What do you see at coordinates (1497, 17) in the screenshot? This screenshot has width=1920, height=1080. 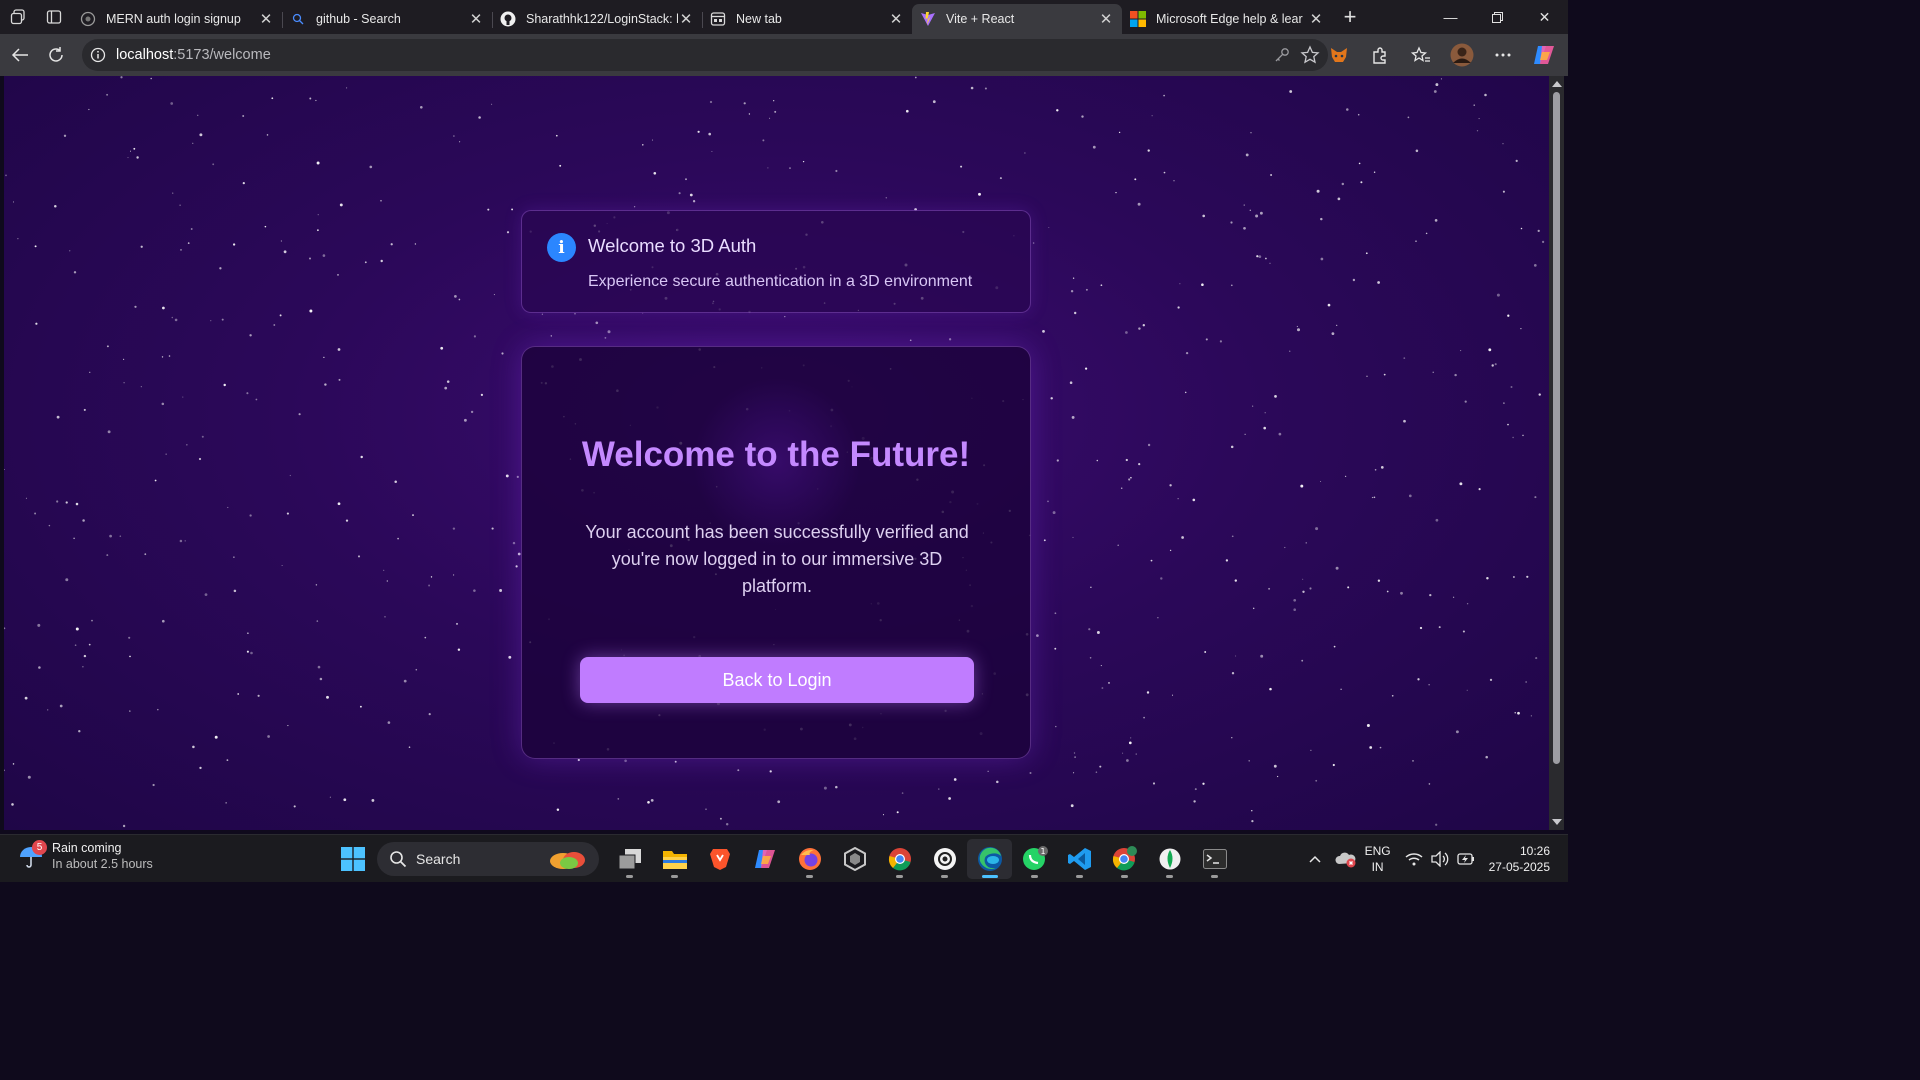 I see `restore-icon` at bounding box center [1497, 17].